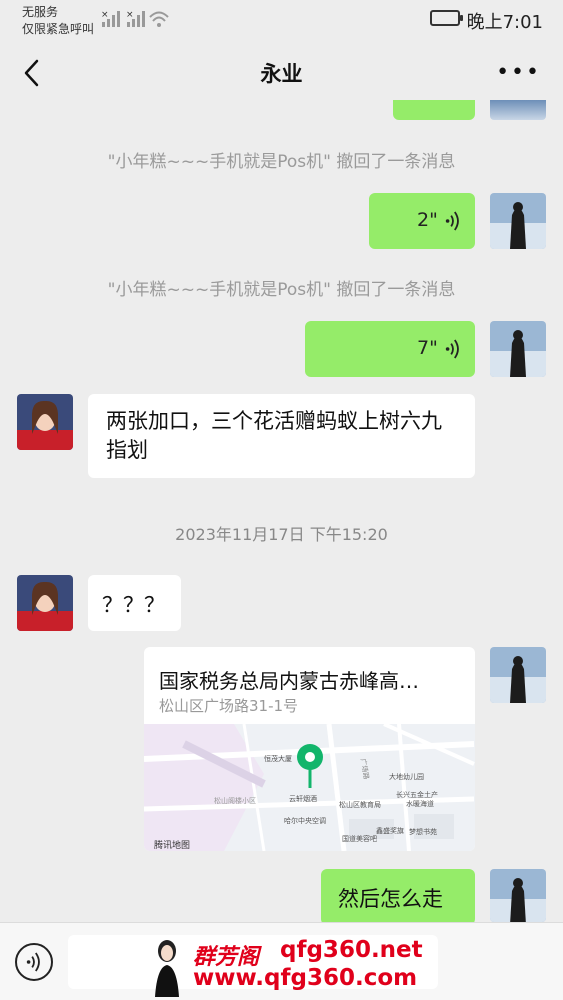 This screenshot has width=563, height=1000. I want to click on voice-icon, so click(33, 962).